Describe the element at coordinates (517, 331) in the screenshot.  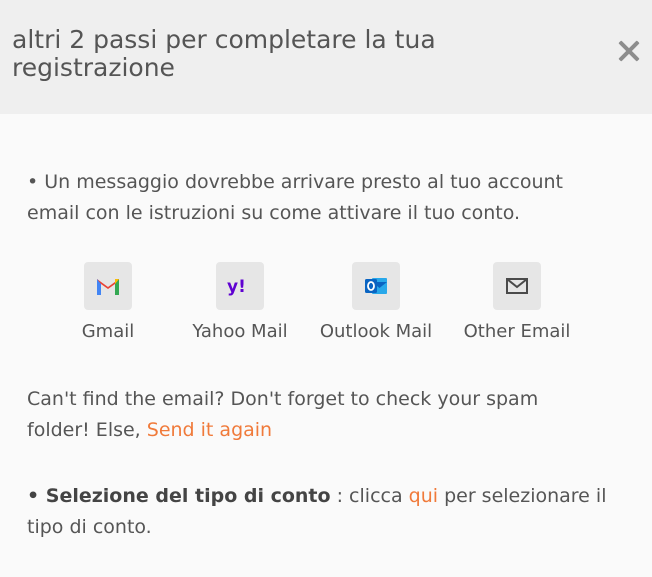
I see `other-email-label: Other Email` at that location.